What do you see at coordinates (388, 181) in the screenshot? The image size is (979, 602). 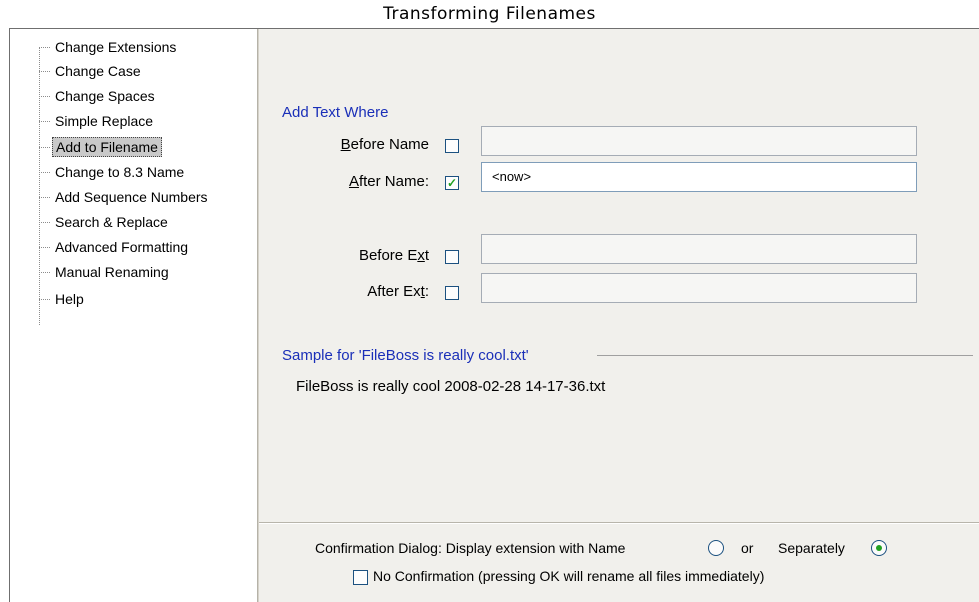 I see `after-name-label: After Name:` at bounding box center [388, 181].